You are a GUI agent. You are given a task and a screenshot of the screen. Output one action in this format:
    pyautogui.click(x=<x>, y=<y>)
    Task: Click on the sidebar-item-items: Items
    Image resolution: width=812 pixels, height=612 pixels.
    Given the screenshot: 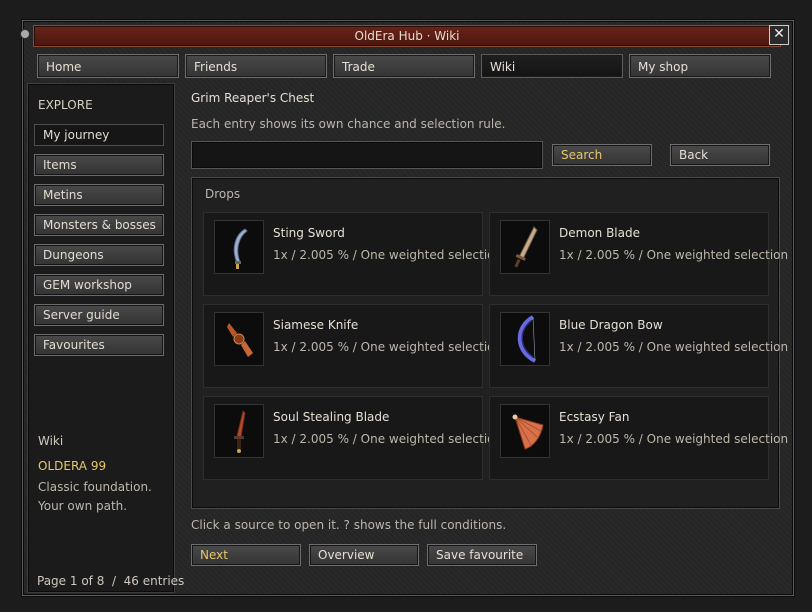 What is the action you would take?
    pyautogui.click(x=99, y=165)
    